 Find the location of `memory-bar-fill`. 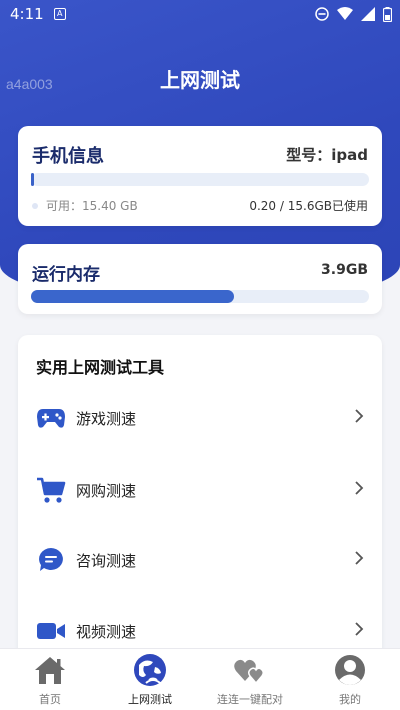

memory-bar-fill is located at coordinates (132, 296).